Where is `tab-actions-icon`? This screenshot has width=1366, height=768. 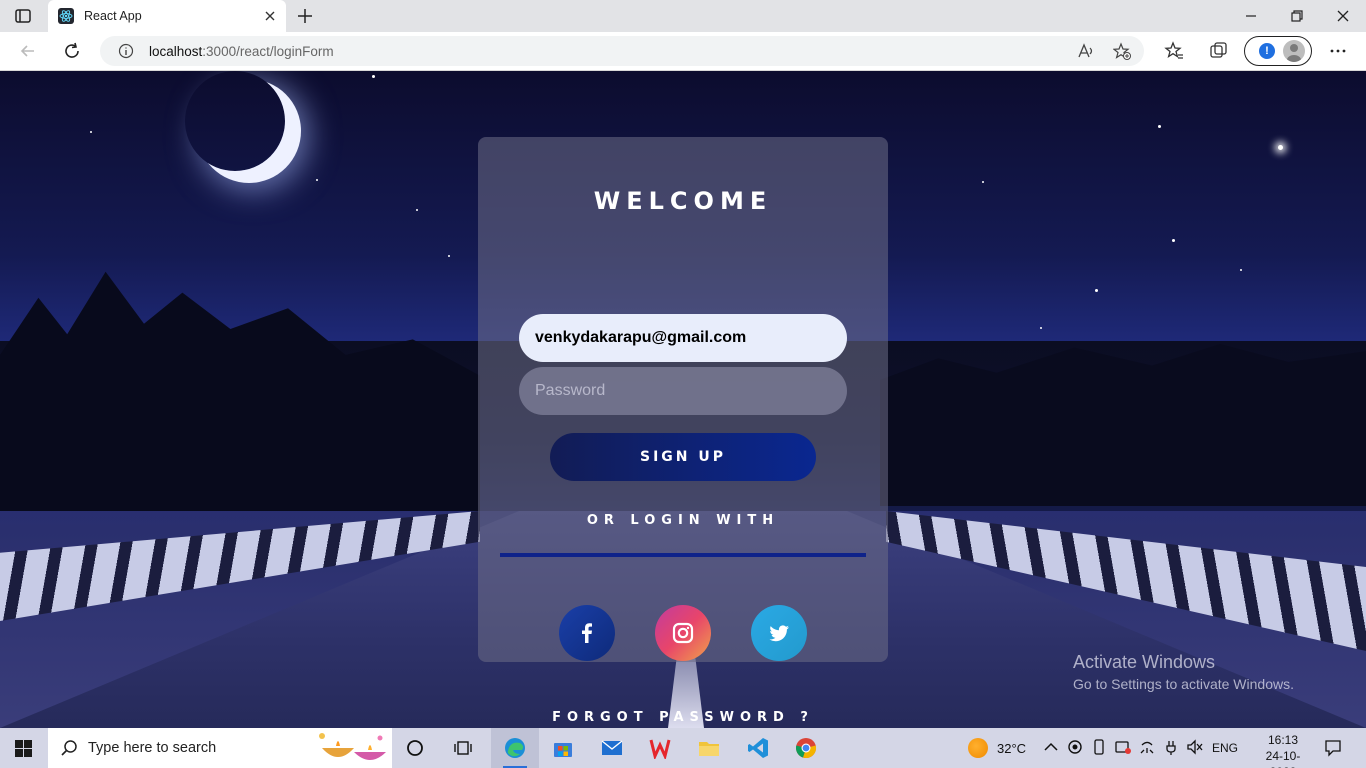 tab-actions-icon is located at coordinates (23, 16).